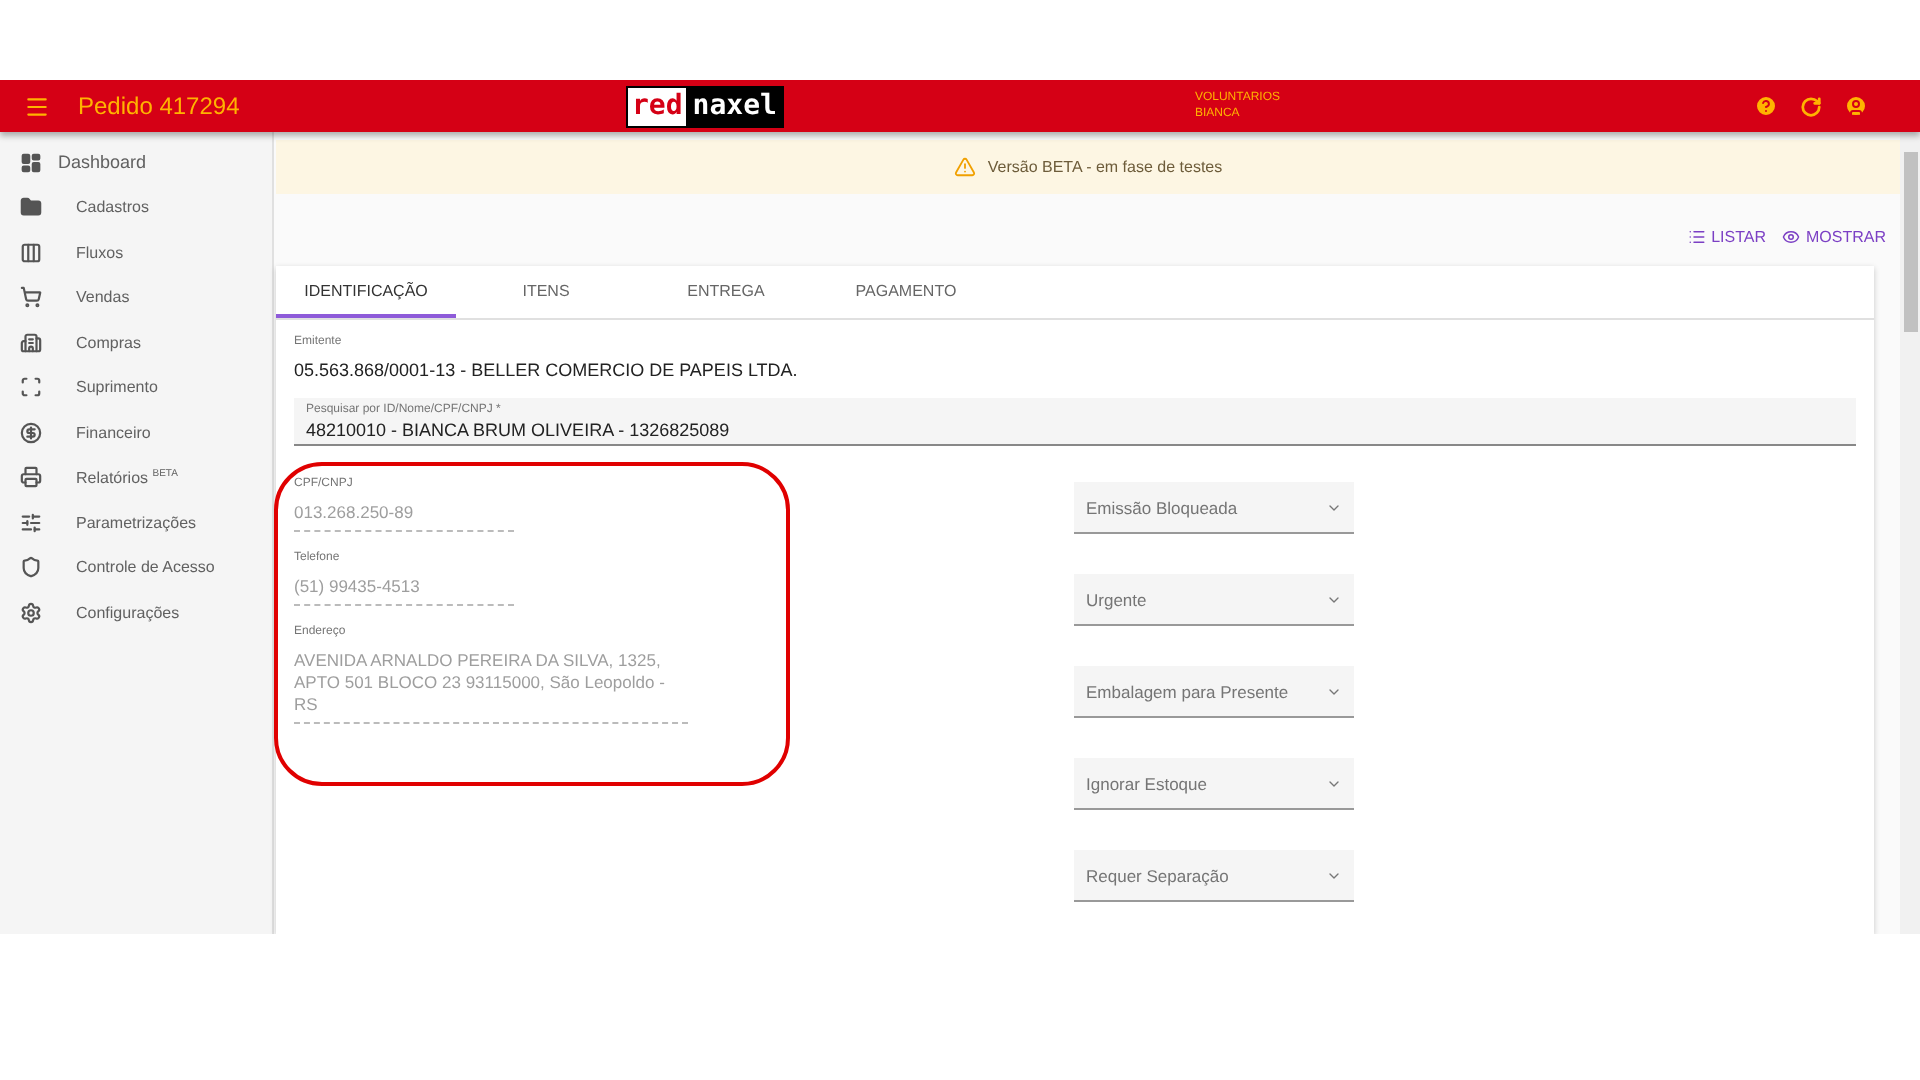 The image size is (1920, 1080). What do you see at coordinates (726, 292) in the screenshot?
I see `tab: ENTREGA` at bounding box center [726, 292].